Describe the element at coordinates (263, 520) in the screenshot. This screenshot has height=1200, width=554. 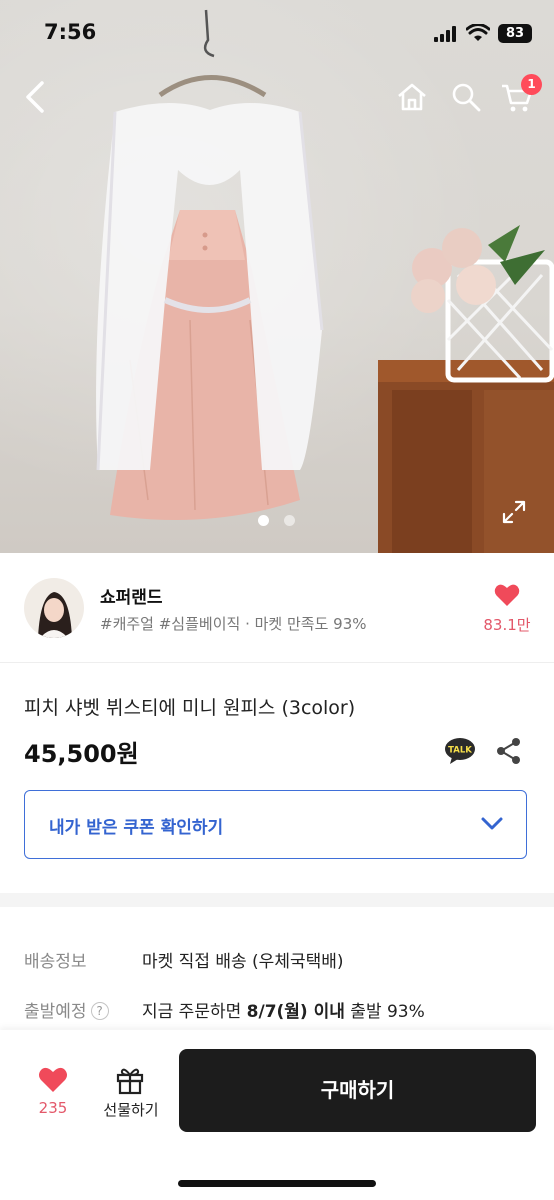
I see `pagination-dot-active` at that location.